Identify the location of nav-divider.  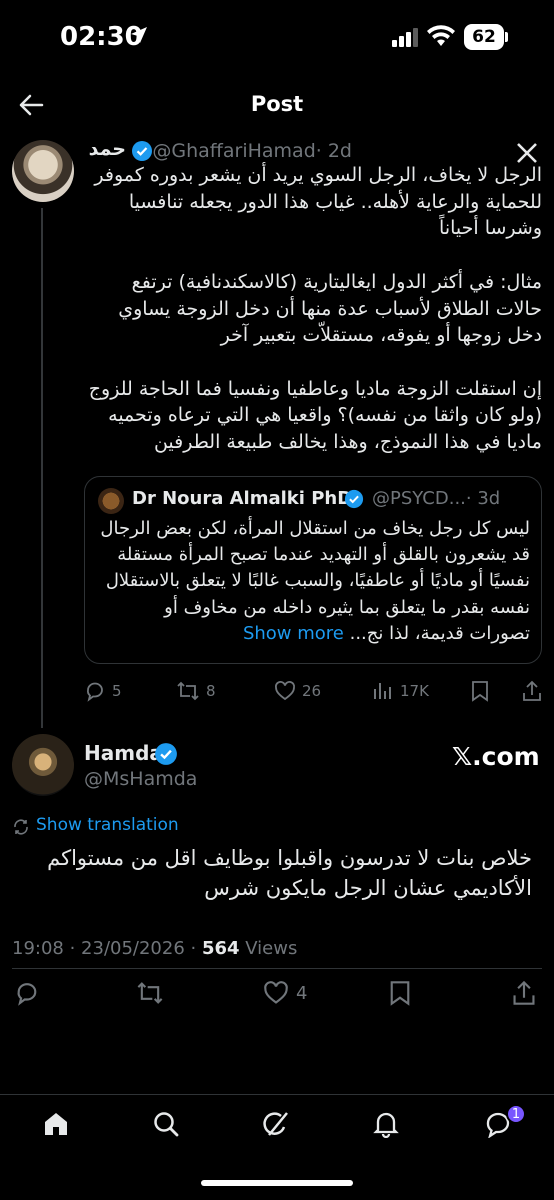
(277, 1094).